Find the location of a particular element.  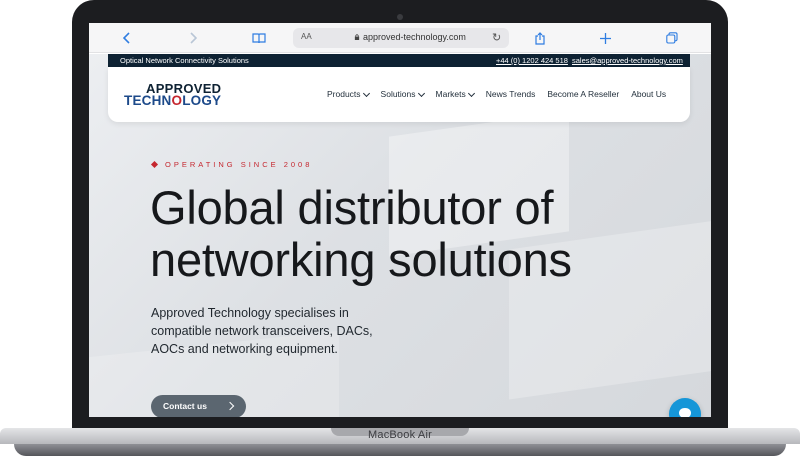

site-logo: APPROVED TECHNOLOGY is located at coordinates (173, 95).